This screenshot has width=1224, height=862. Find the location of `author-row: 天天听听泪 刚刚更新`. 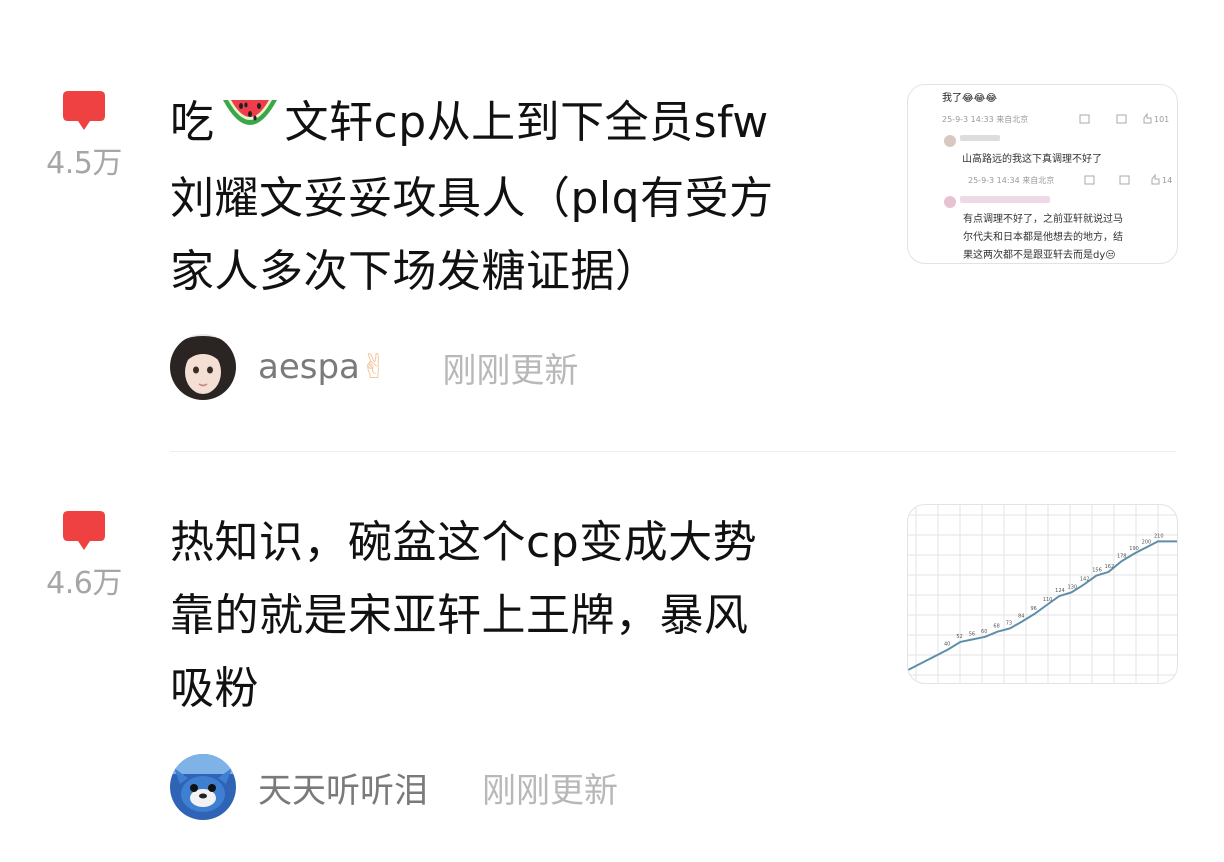

author-row: 天天听听泪 刚刚更新 is located at coordinates (394, 787).